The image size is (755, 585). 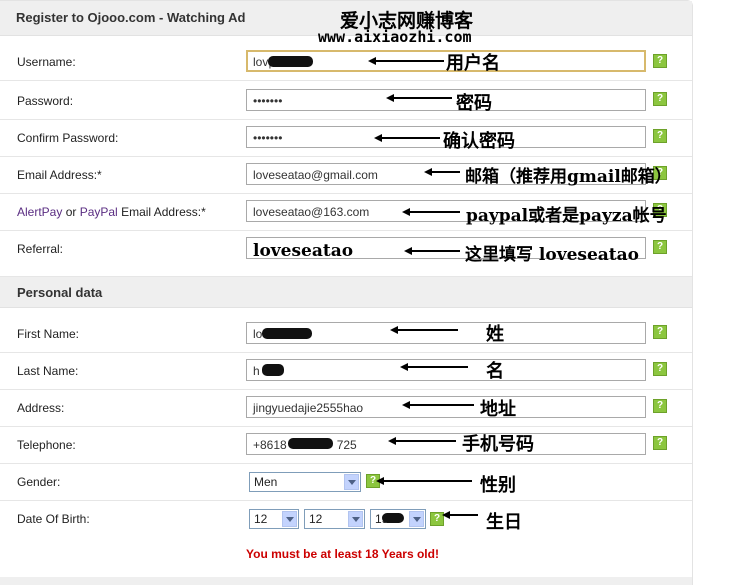 What do you see at coordinates (270, 445) in the screenshot?
I see `telephone-value-start: +8618` at bounding box center [270, 445].